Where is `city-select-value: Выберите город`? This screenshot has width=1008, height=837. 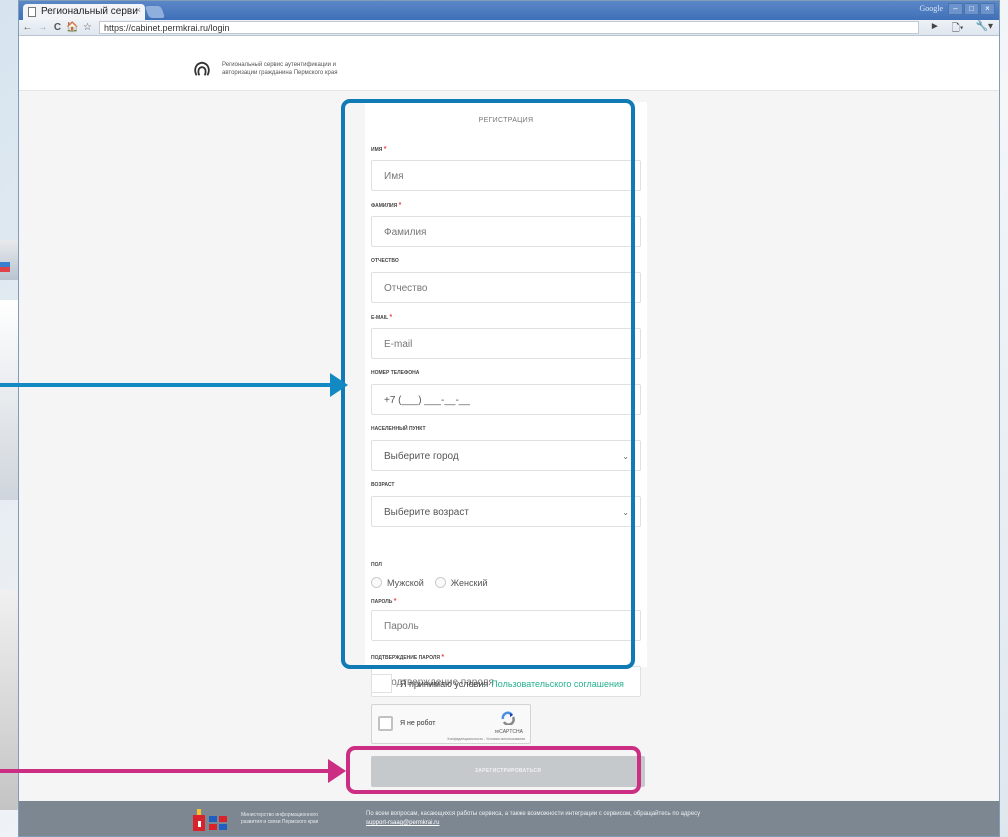 city-select-value: Выберите город is located at coordinates (421, 456).